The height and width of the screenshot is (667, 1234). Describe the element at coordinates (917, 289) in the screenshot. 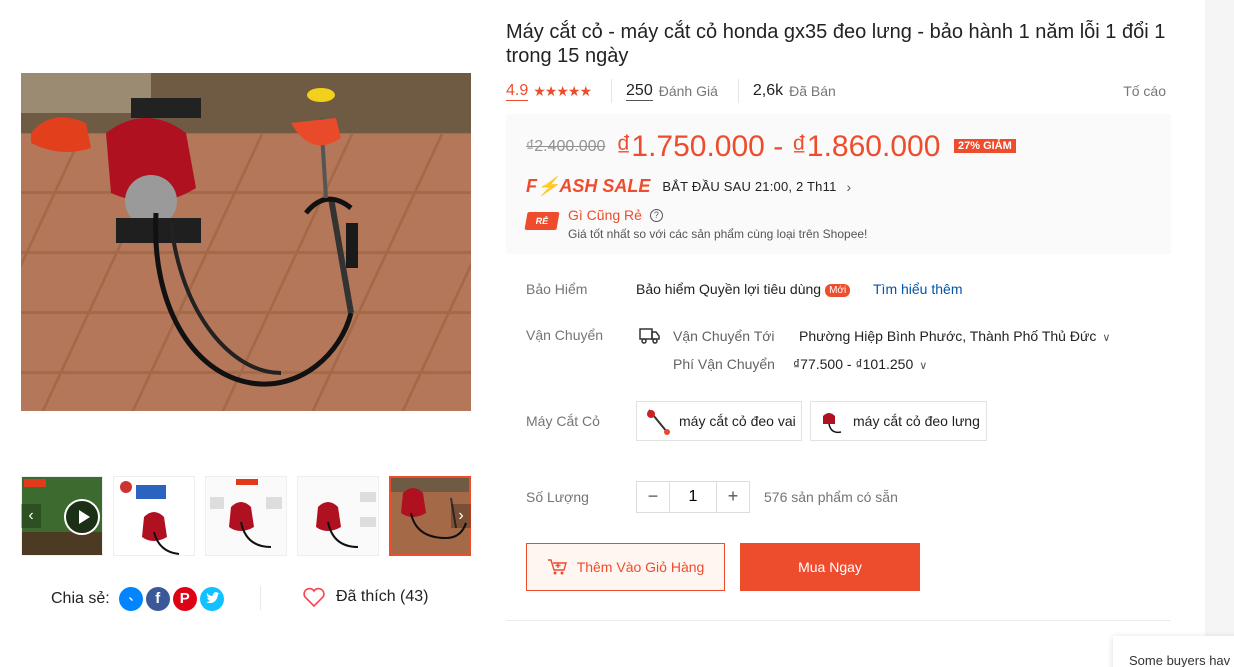

I see `learn-more-link: Tìm hiểu thêm` at that location.